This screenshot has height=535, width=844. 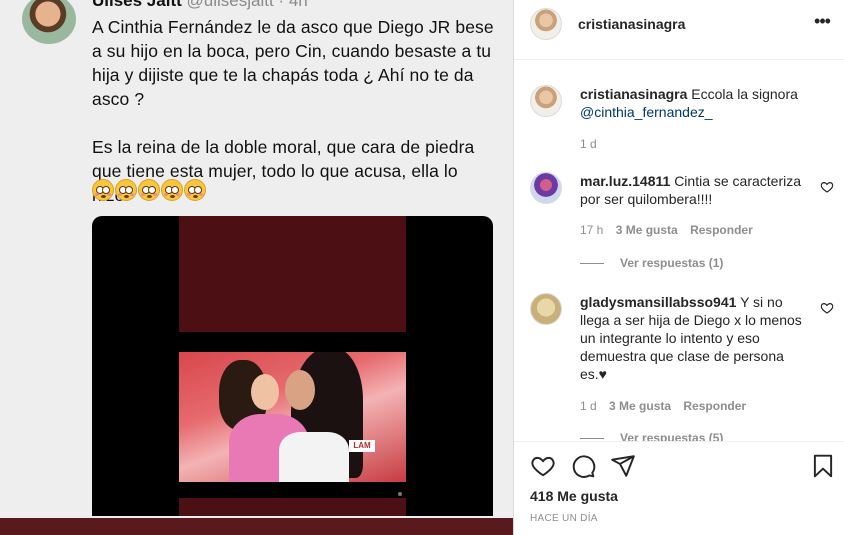 What do you see at coordinates (822, 23) in the screenshot?
I see `more-options-icon: •••` at bounding box center [822, 23].